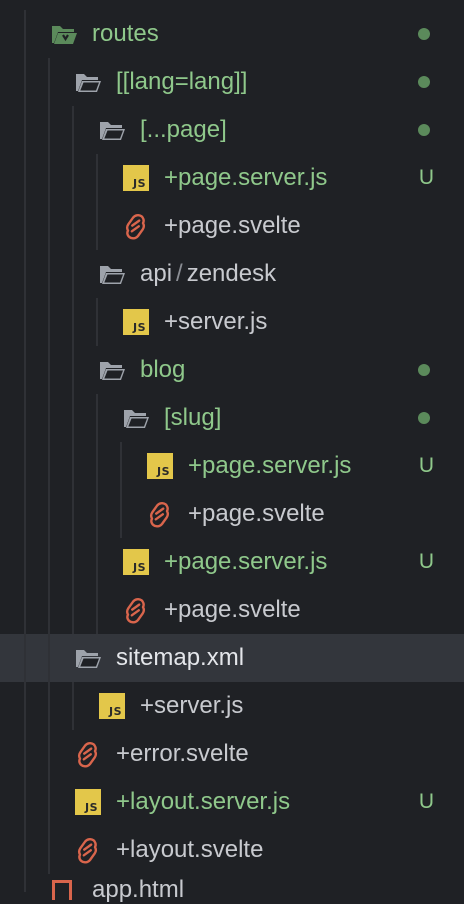 This screenshot has height=904, width=464. Describe the element at coordinates (192, 705) in the screenshot. I see `tree-item-label: +server.js` at that location.